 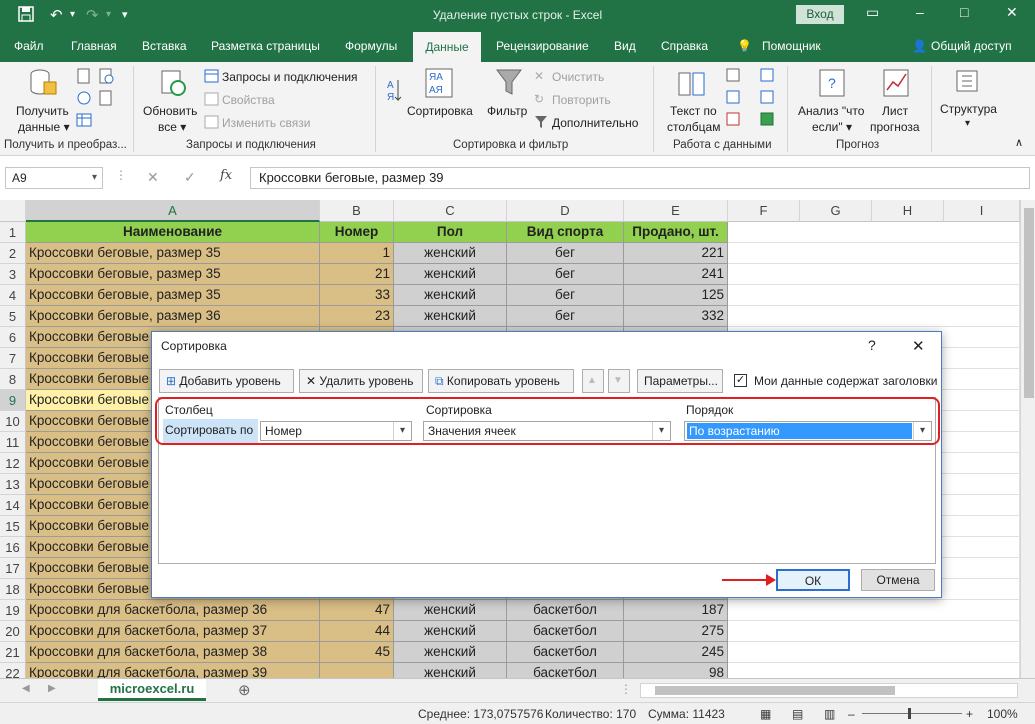 I want to click on data-validation-icon, so click(x=733, y=120).